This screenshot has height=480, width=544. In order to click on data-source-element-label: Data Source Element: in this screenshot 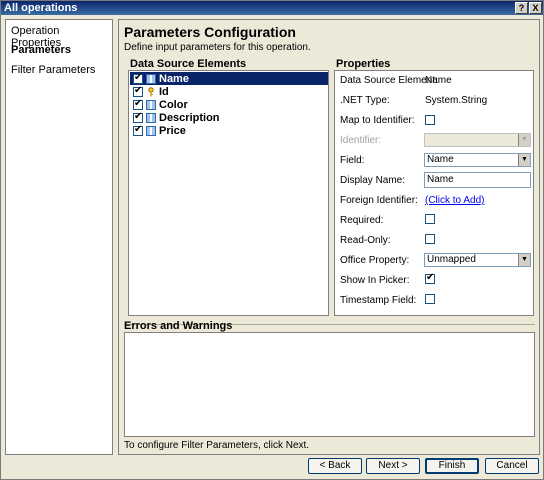, I will do `click(389, 80)`.